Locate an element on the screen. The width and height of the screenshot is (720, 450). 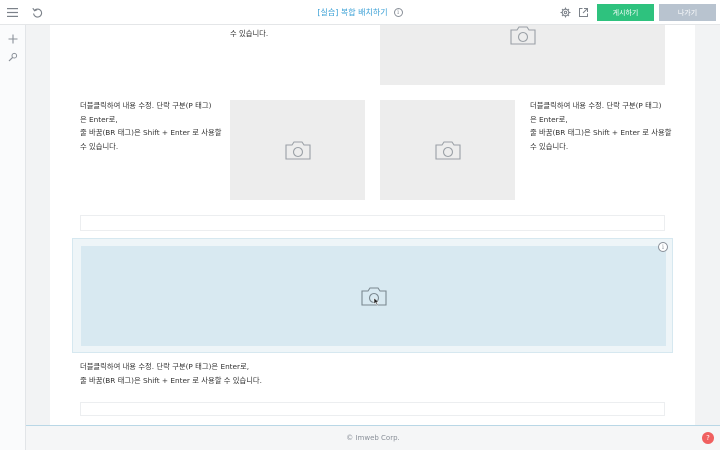
plus-icon is located at coordinates (12, 38).